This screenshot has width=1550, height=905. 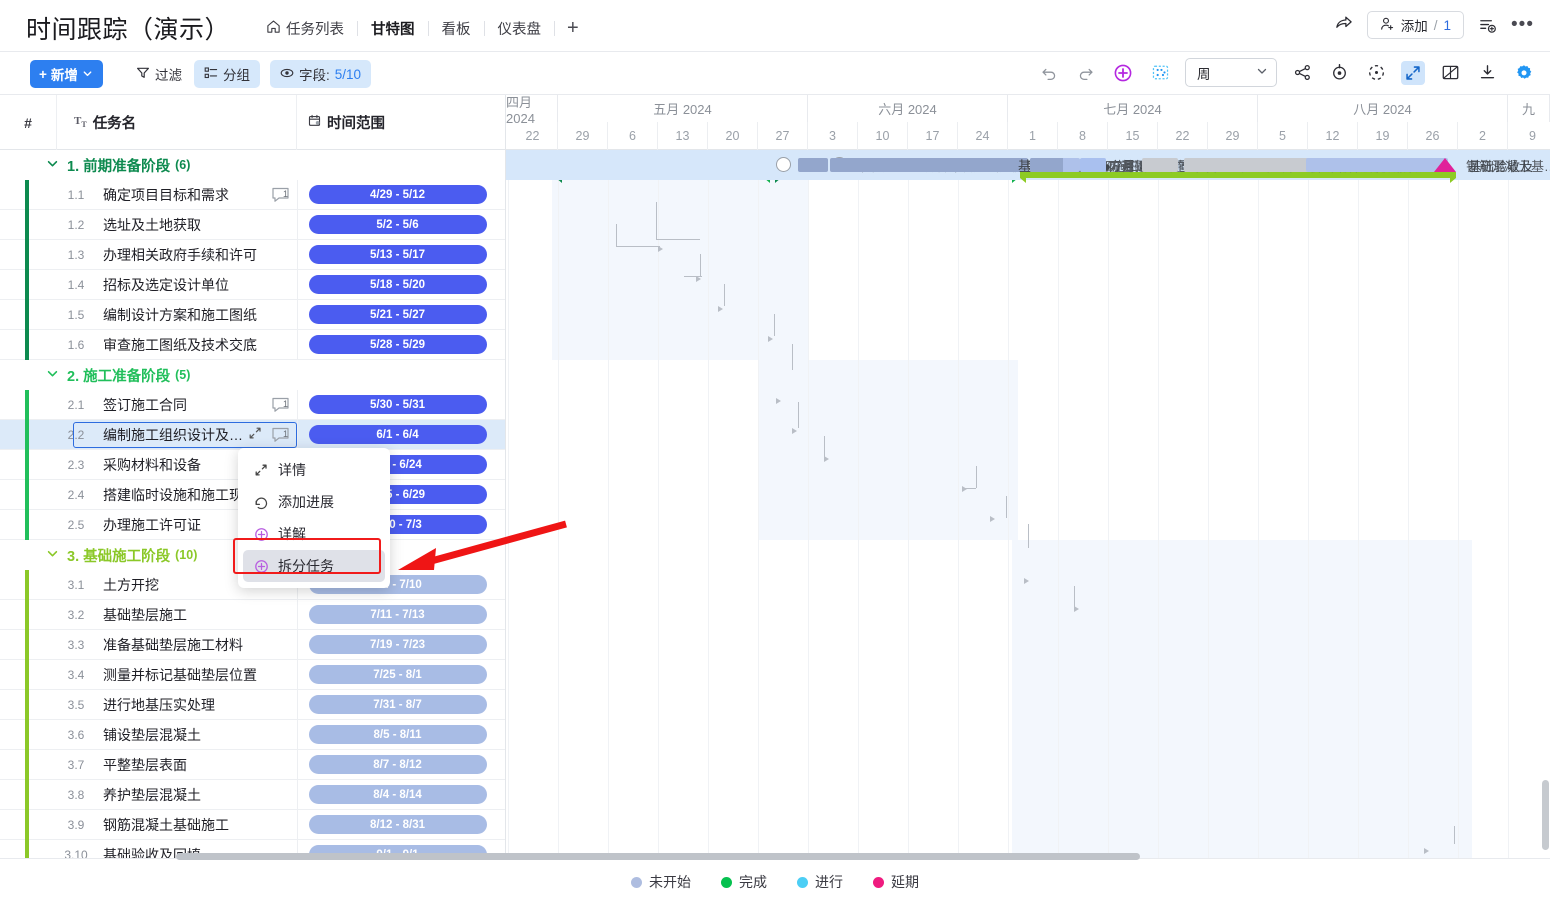 I want to click on row-date-cell: 5/2 - 5/6, so click(x=397, y=224).